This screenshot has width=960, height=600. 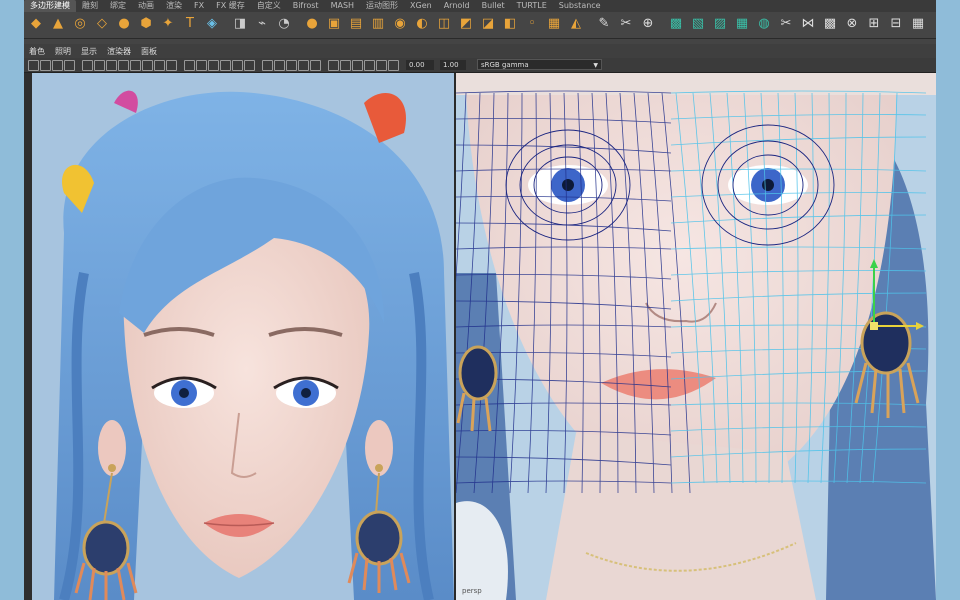 What do you see at coordinates (334, 24) in the screenshot?
I see `combine-icon: ▣` at bounding box center [334, 24].